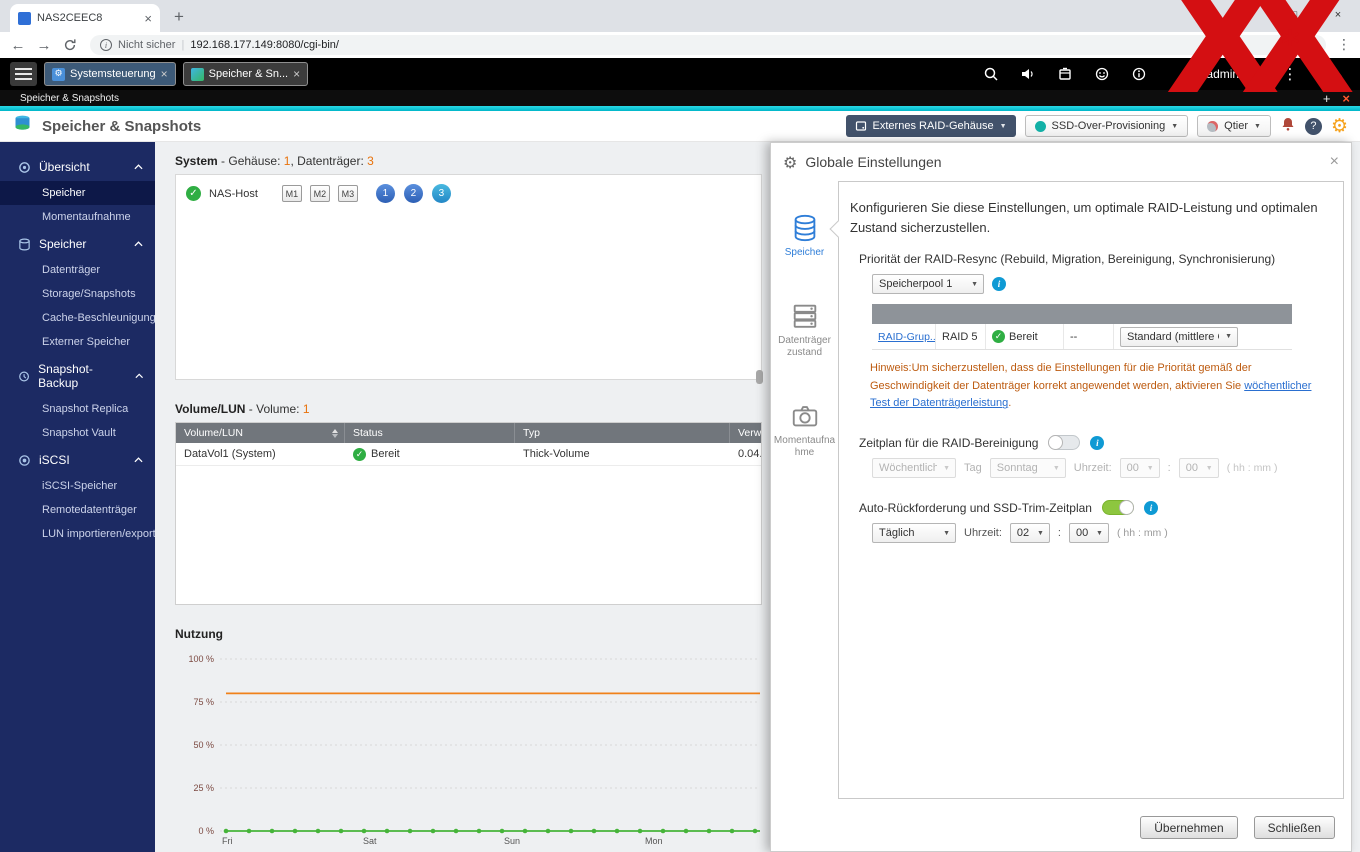  I want to click on scrub-minute-select: 00 ▼, so click(1198, 468).